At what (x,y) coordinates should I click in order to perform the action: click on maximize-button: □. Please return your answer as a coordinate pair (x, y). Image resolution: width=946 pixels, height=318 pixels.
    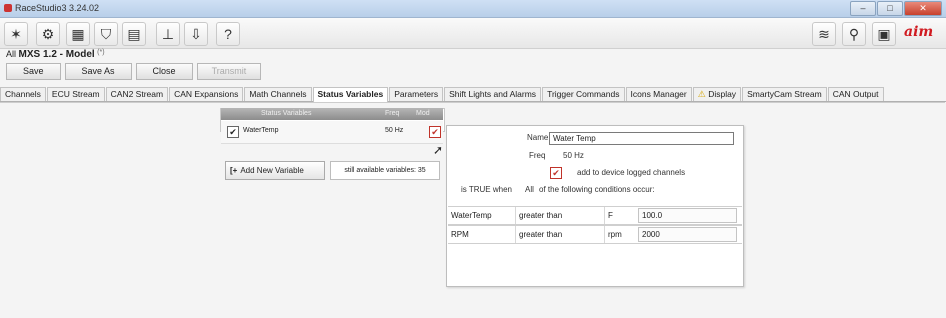
    Looking at the image, I should click on (890, 8).